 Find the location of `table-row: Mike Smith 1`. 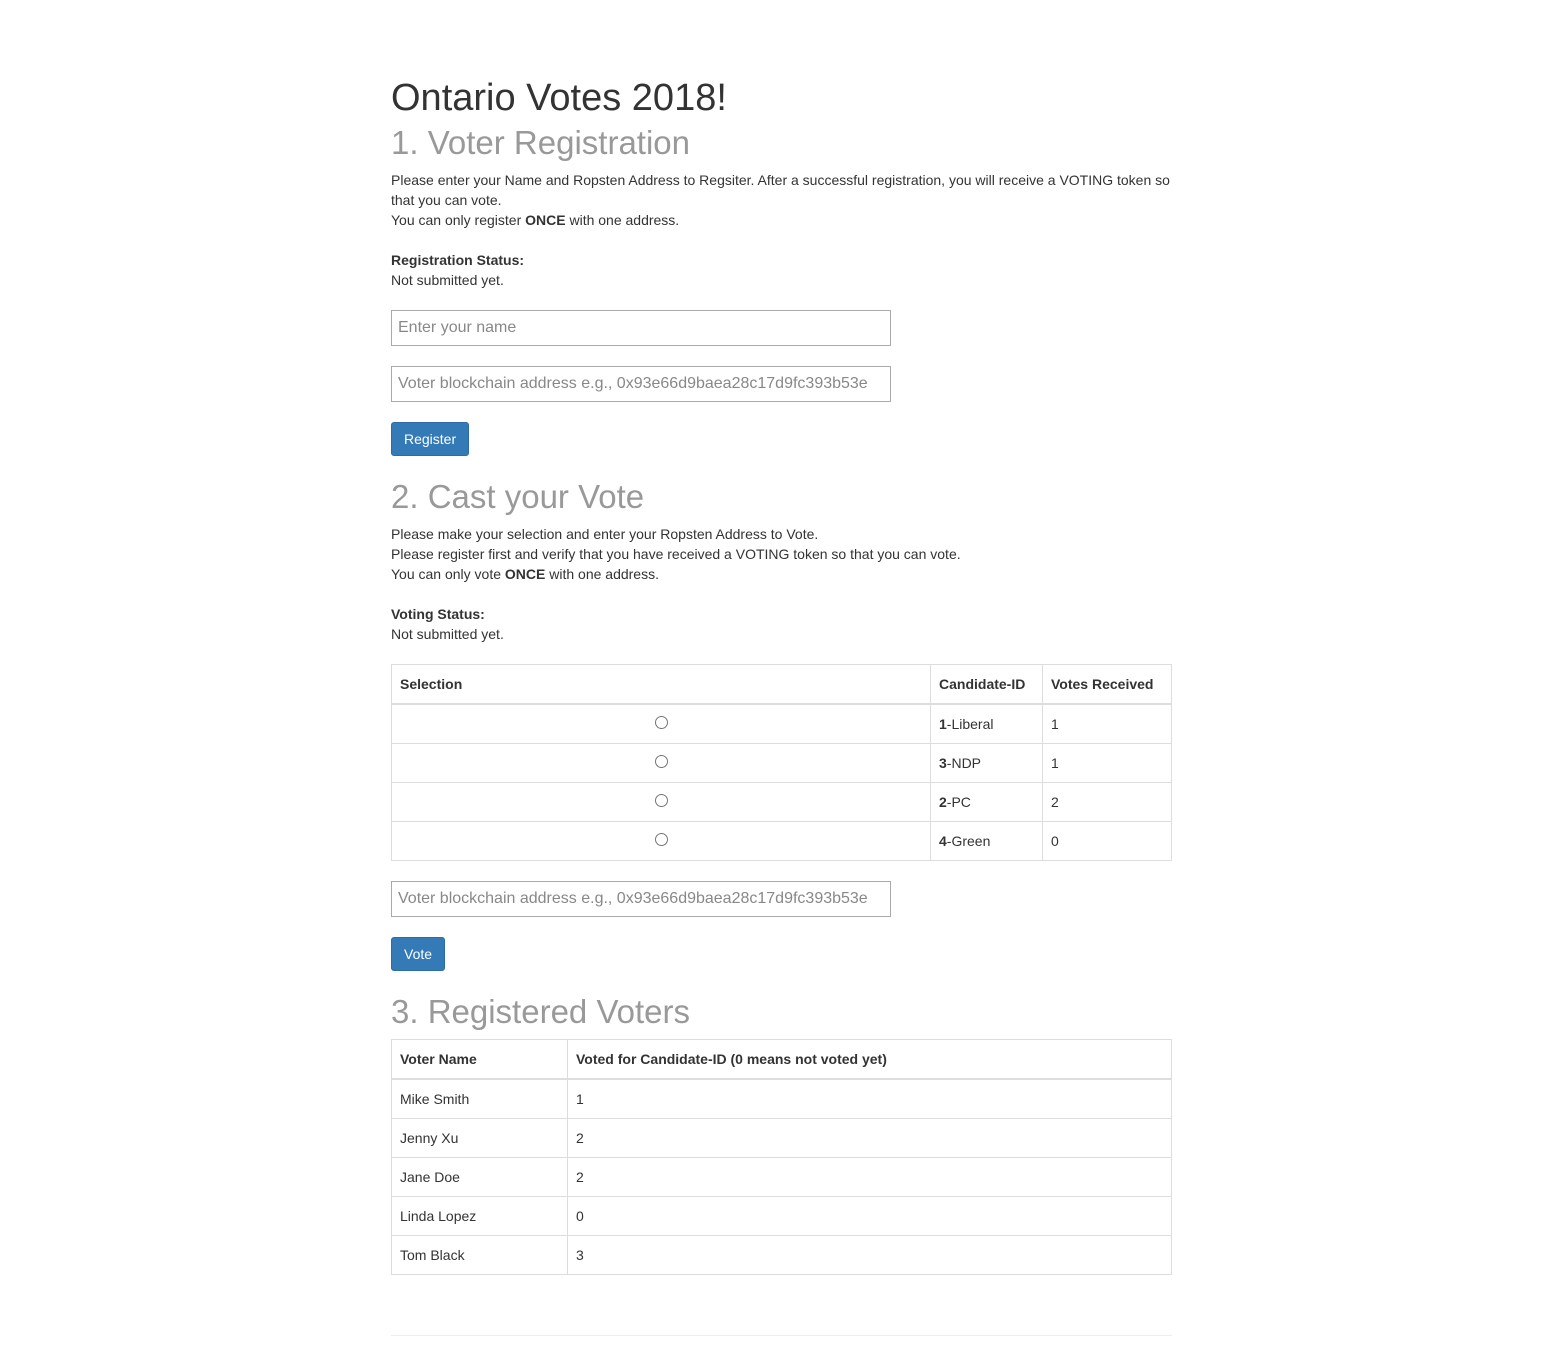

table-row: Mike Smith 1 is located at coordinates (781, 1098).